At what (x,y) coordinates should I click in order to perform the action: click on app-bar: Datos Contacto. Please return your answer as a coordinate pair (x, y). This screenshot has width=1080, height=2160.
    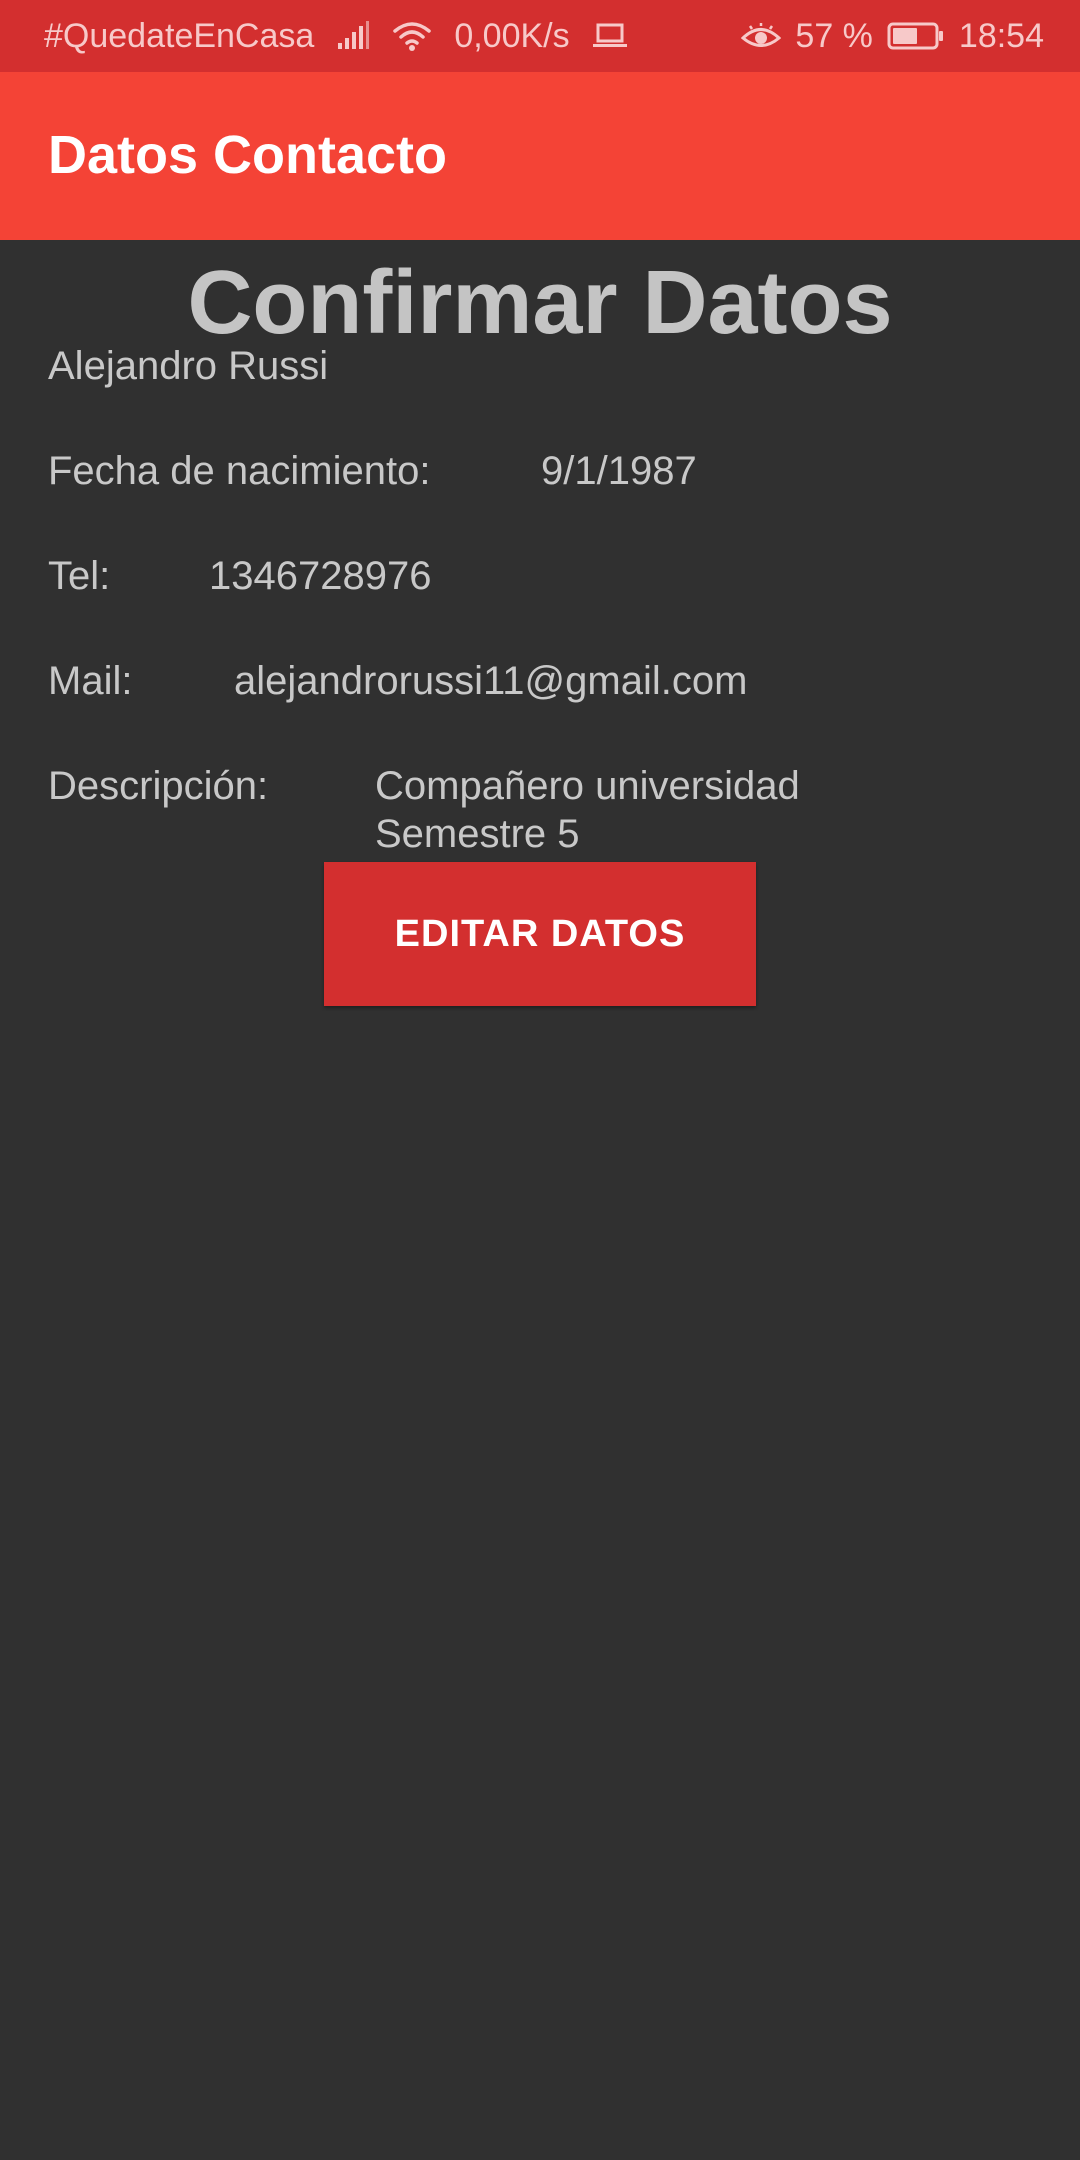
    Looking at the image, I should click on (540, 156).